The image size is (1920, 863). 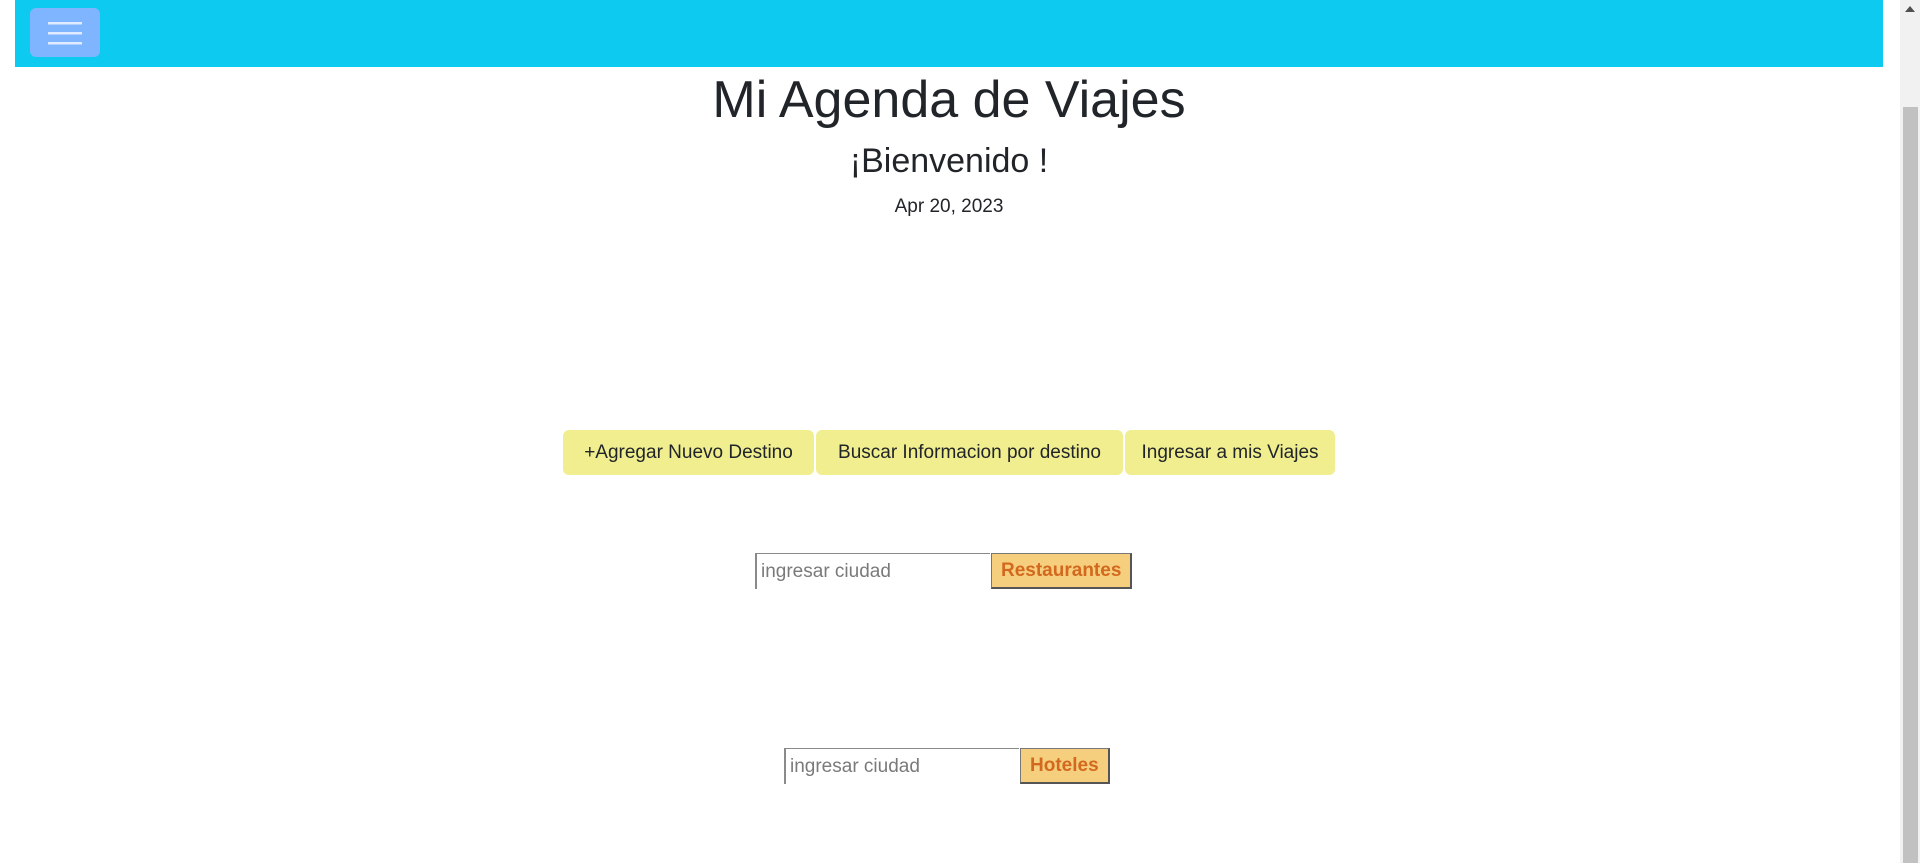 What do you see at coordinates (949, 206) in the screenshot?
I see `current-date: Apr 20, 2023` at bounding box center [949, 206].